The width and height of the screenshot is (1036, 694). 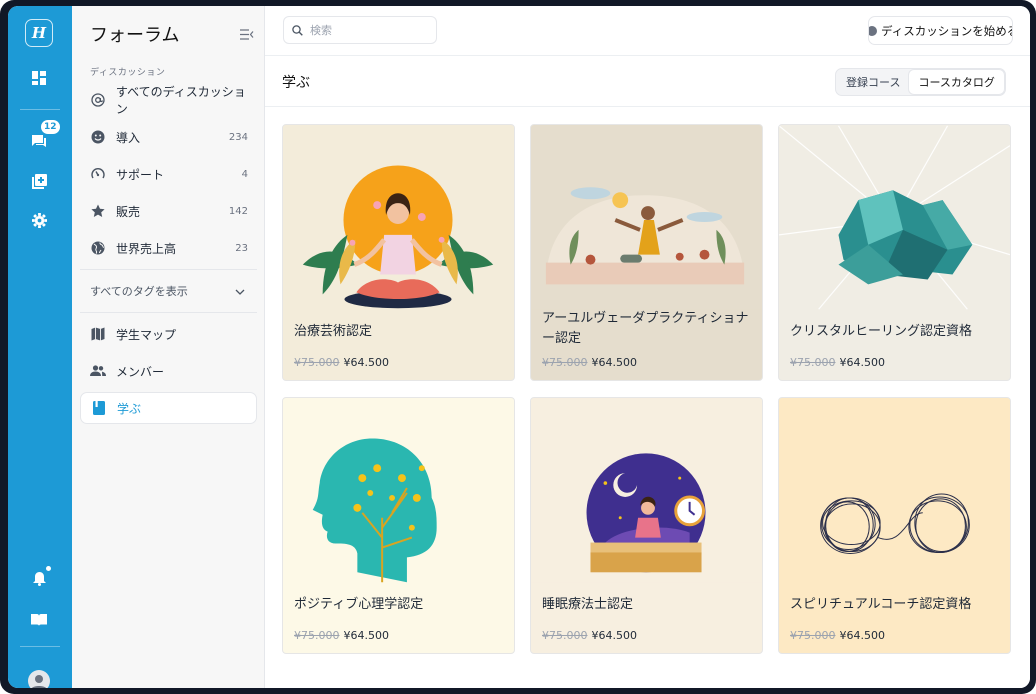 I want to click on top-bar: ディスカッションを始める, so click(x=647, y=31).